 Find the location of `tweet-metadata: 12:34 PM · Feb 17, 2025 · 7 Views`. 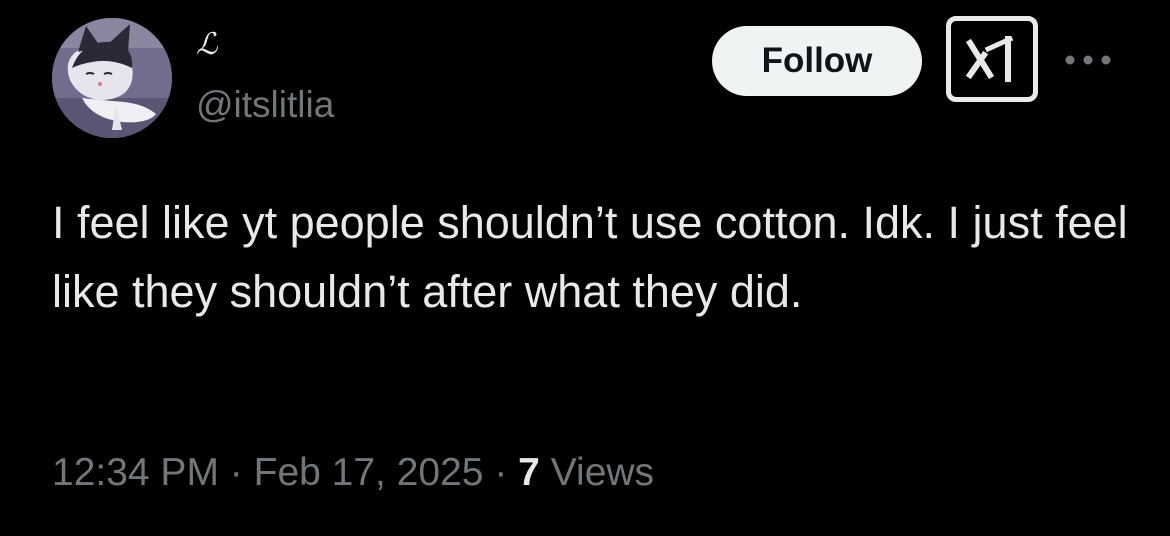

tweet-metadata: 12:34 PM · Feb 17, 2025 · 7 Views is located at coordinates (353, 473).